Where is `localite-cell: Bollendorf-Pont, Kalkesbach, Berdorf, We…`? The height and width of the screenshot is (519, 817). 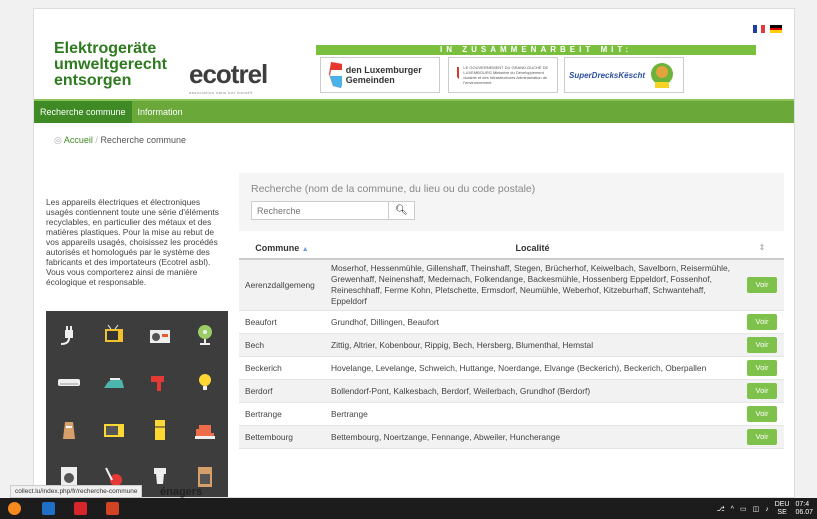
localite-cell: Bollendorf-Pont, Kalkesbach, Berdorf, We… is located at coordinates (532, 391).